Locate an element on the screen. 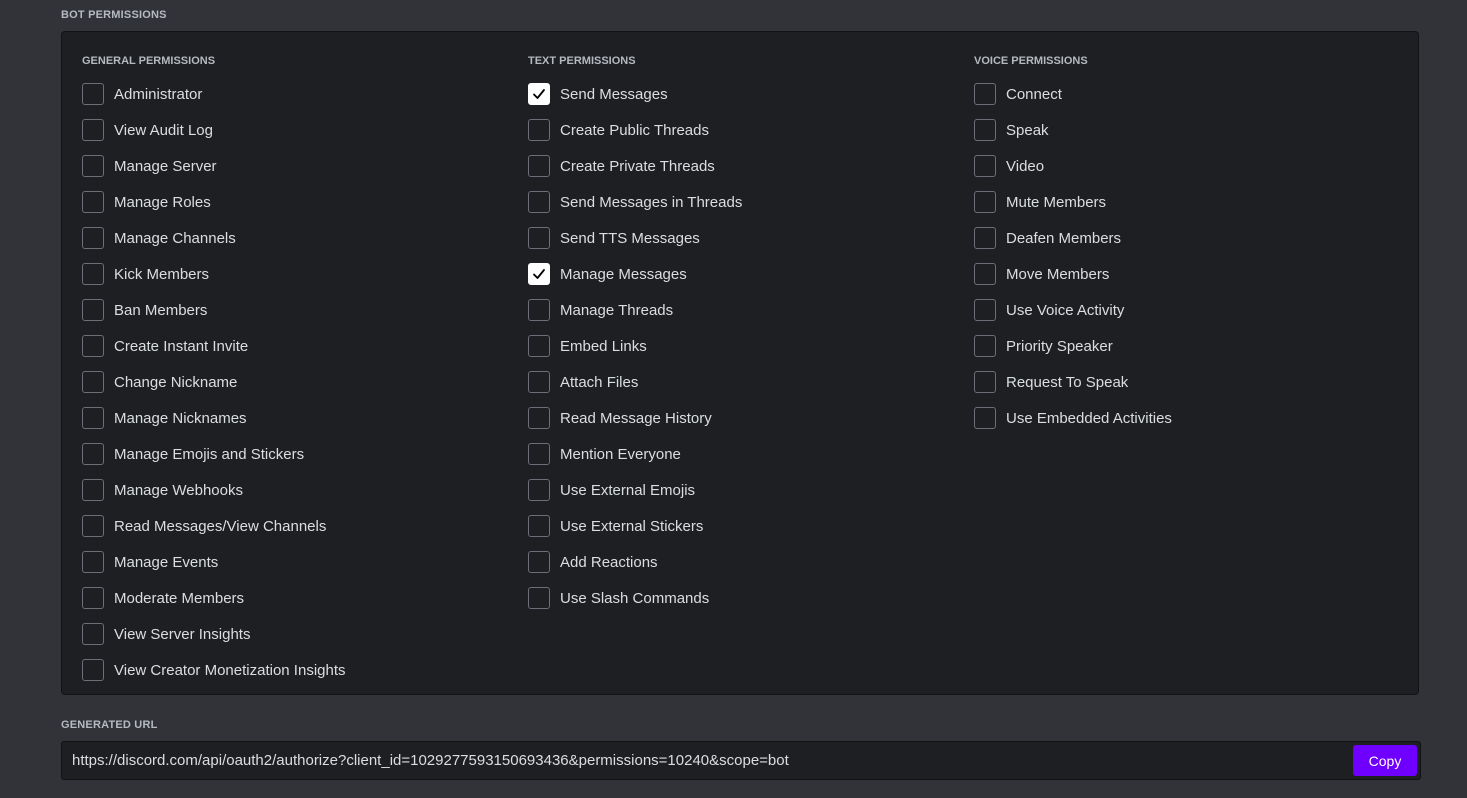  permission-attach-files: Attach Files is located at coordinates (635, 382).